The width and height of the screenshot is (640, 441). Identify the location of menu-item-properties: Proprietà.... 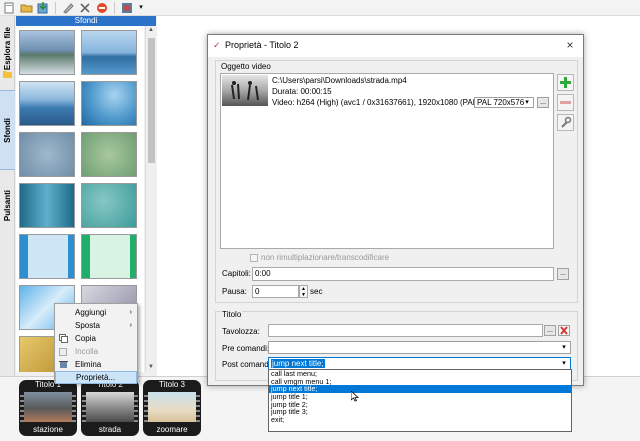
(96, 377).